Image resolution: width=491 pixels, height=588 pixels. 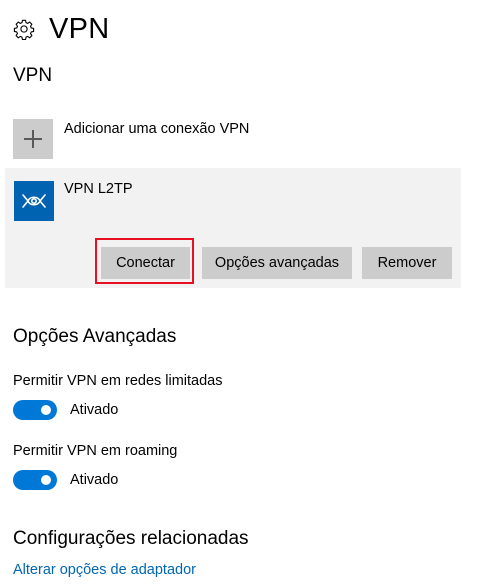 What do you see at coordinates (131, 139) in the screenshot?
I see `add-vpn-connection: Adicionar uma conexão VPN` at bounding box center [131, 139].